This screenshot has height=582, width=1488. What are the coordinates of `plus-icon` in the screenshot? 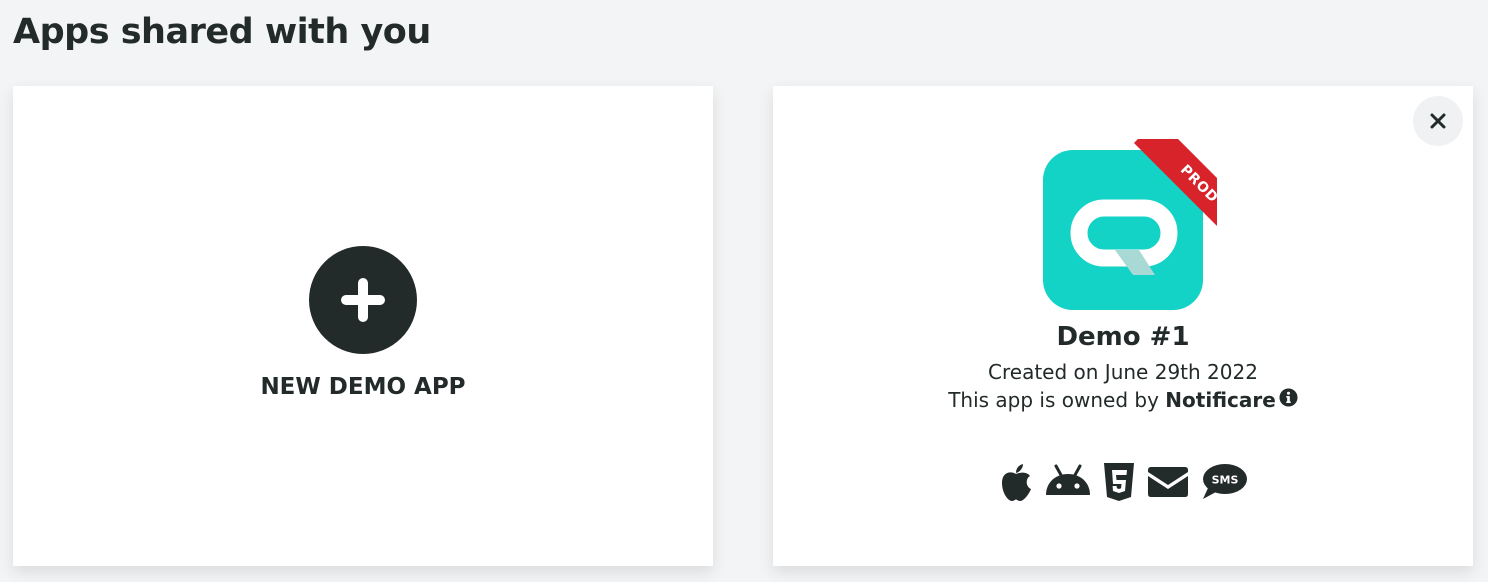 It's located at (363, 300).